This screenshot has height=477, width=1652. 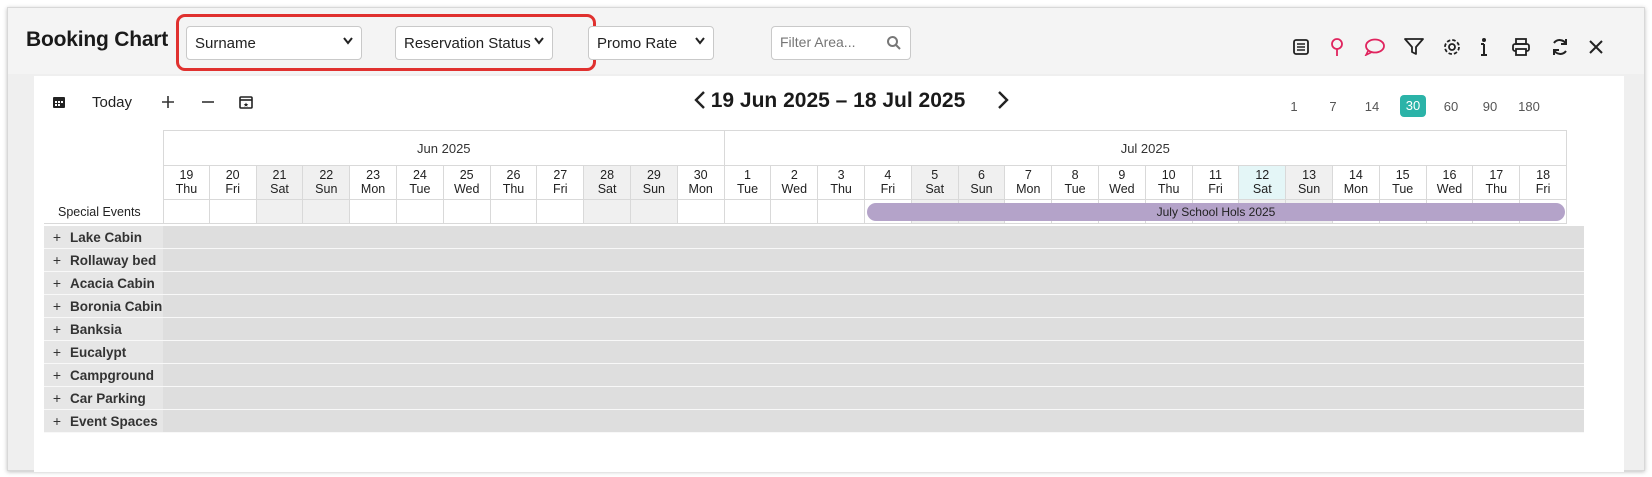 I want to click on area-row: + Boronia Cabin, so click(x=814, y=306).